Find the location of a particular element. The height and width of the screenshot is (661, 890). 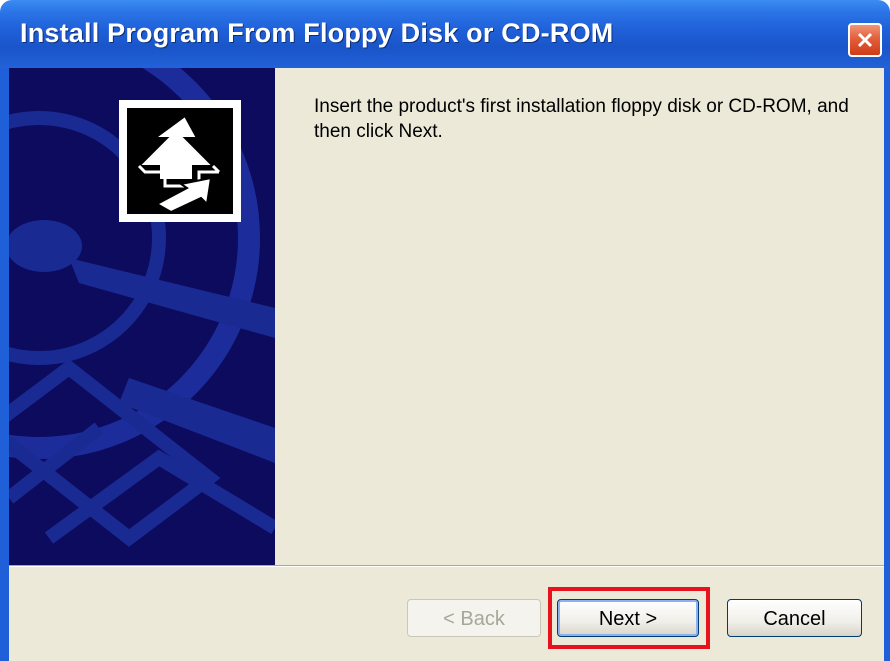

back-button: < Back is located at coordinates (474, 618).